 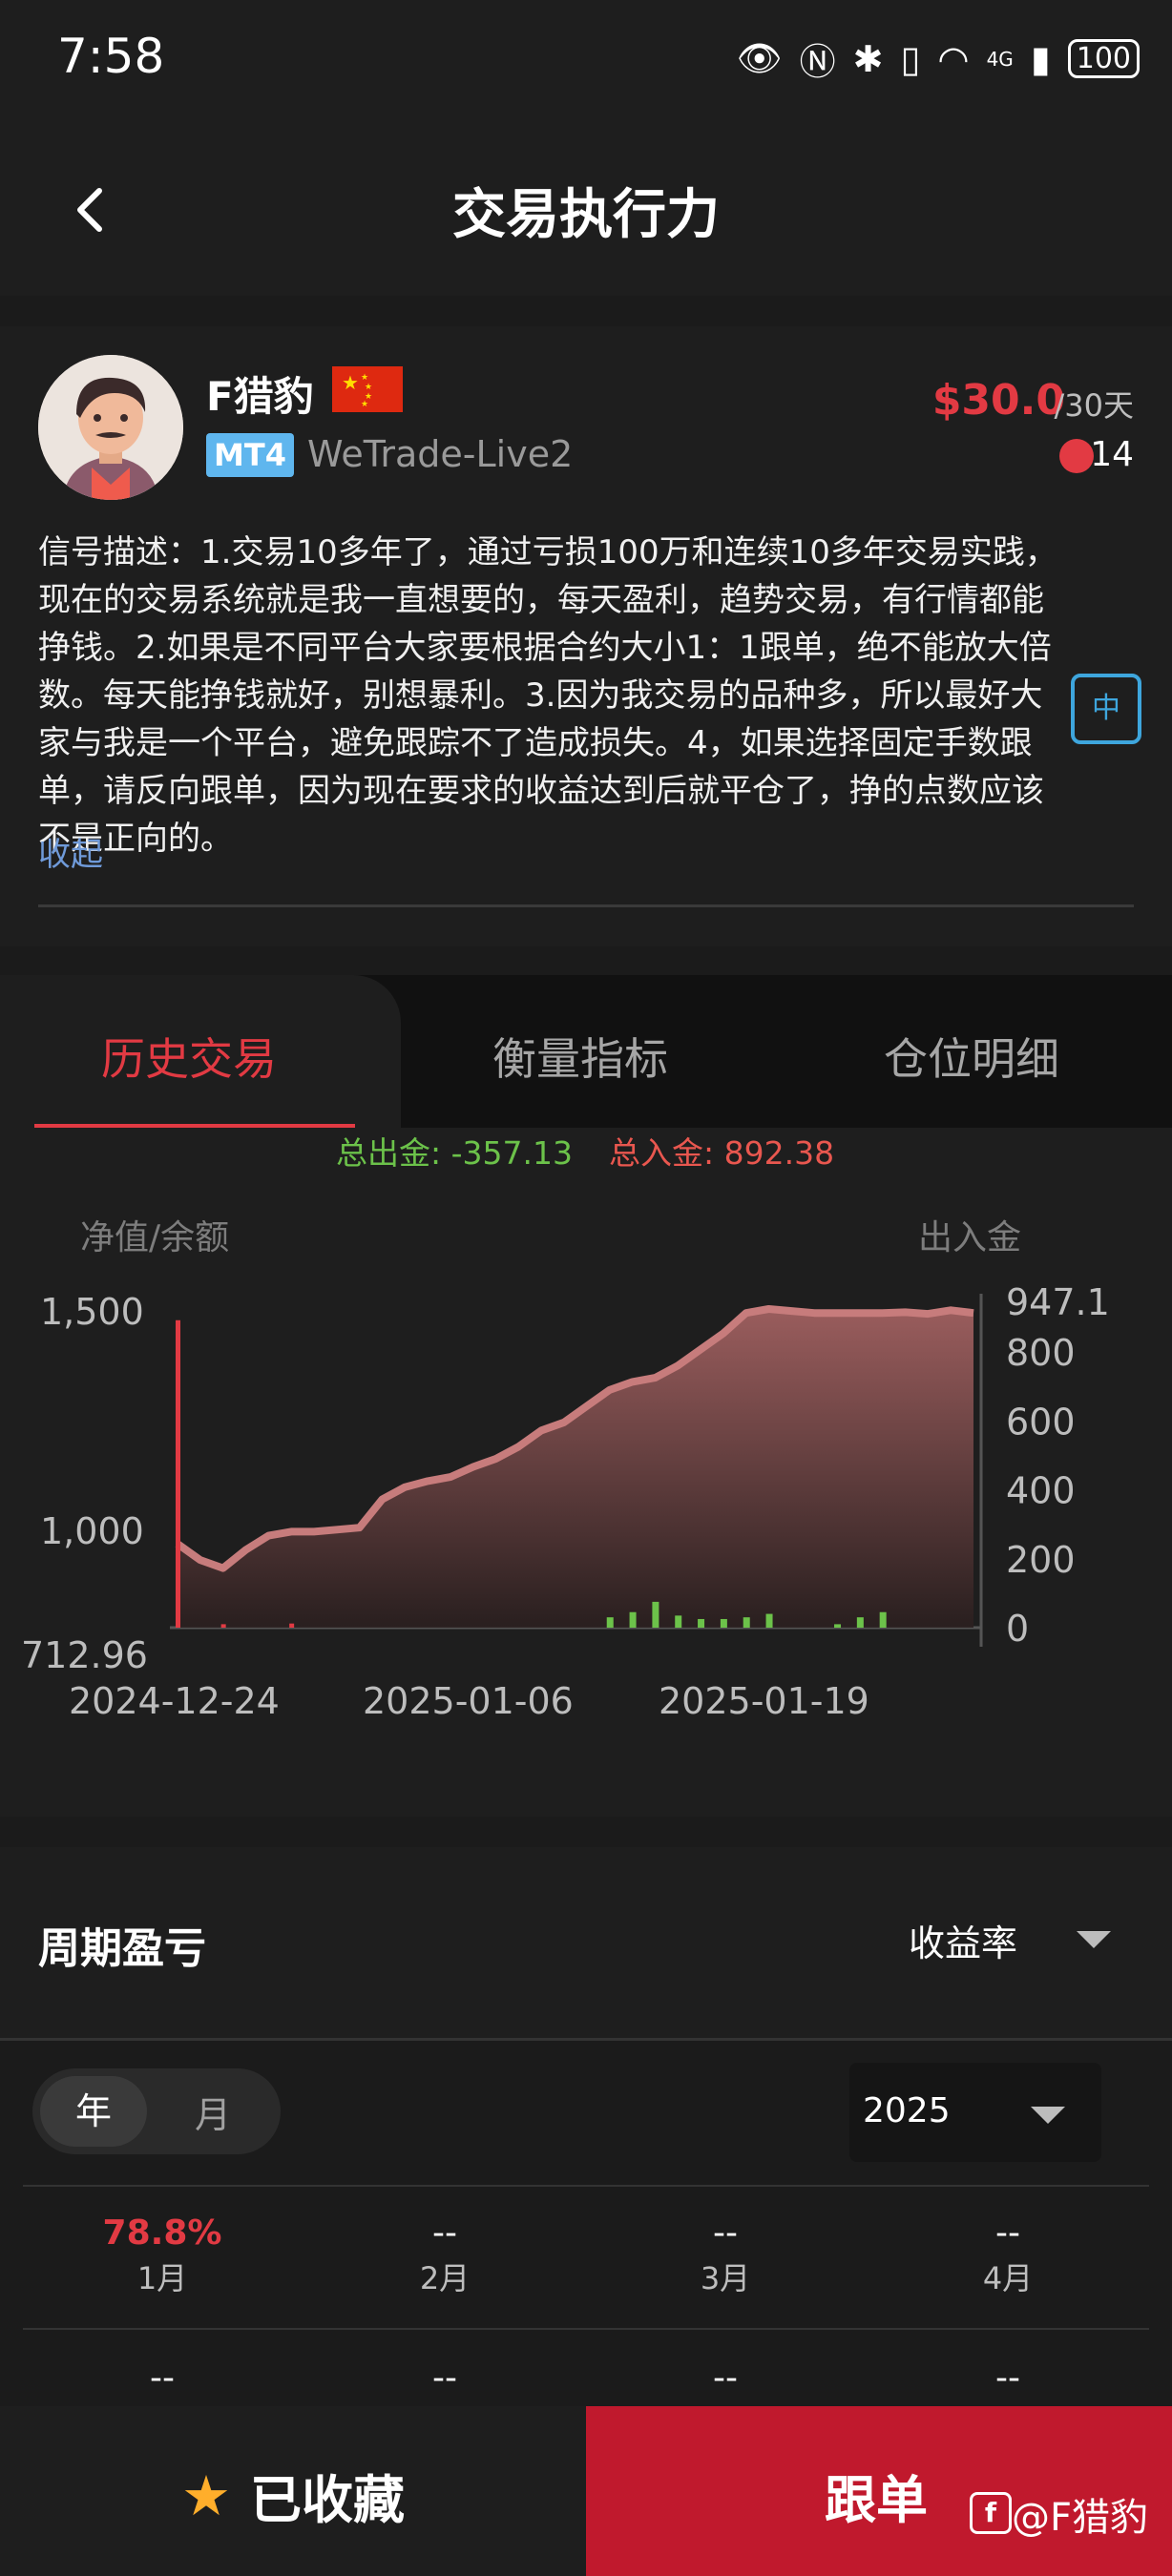 I want to click on period-pnl-header: 周期盈亏 收益率, so click(x=586, y=1942).